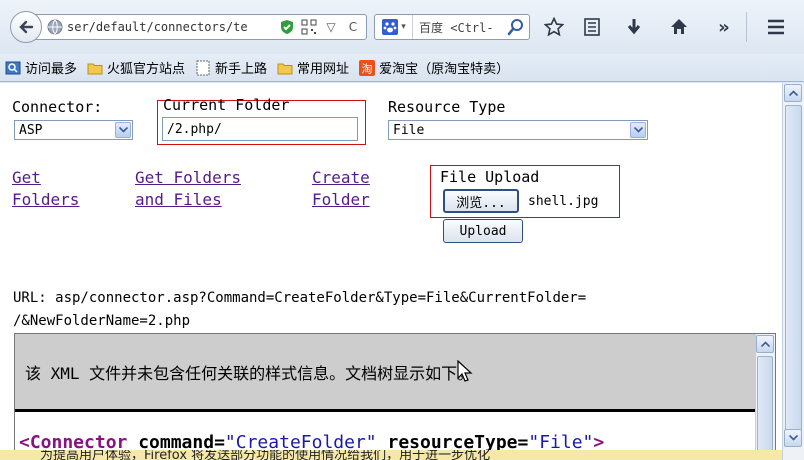  Describe the element at coordinates (746, 27) in the screenshot. I see `toolbar-separator` at that location.